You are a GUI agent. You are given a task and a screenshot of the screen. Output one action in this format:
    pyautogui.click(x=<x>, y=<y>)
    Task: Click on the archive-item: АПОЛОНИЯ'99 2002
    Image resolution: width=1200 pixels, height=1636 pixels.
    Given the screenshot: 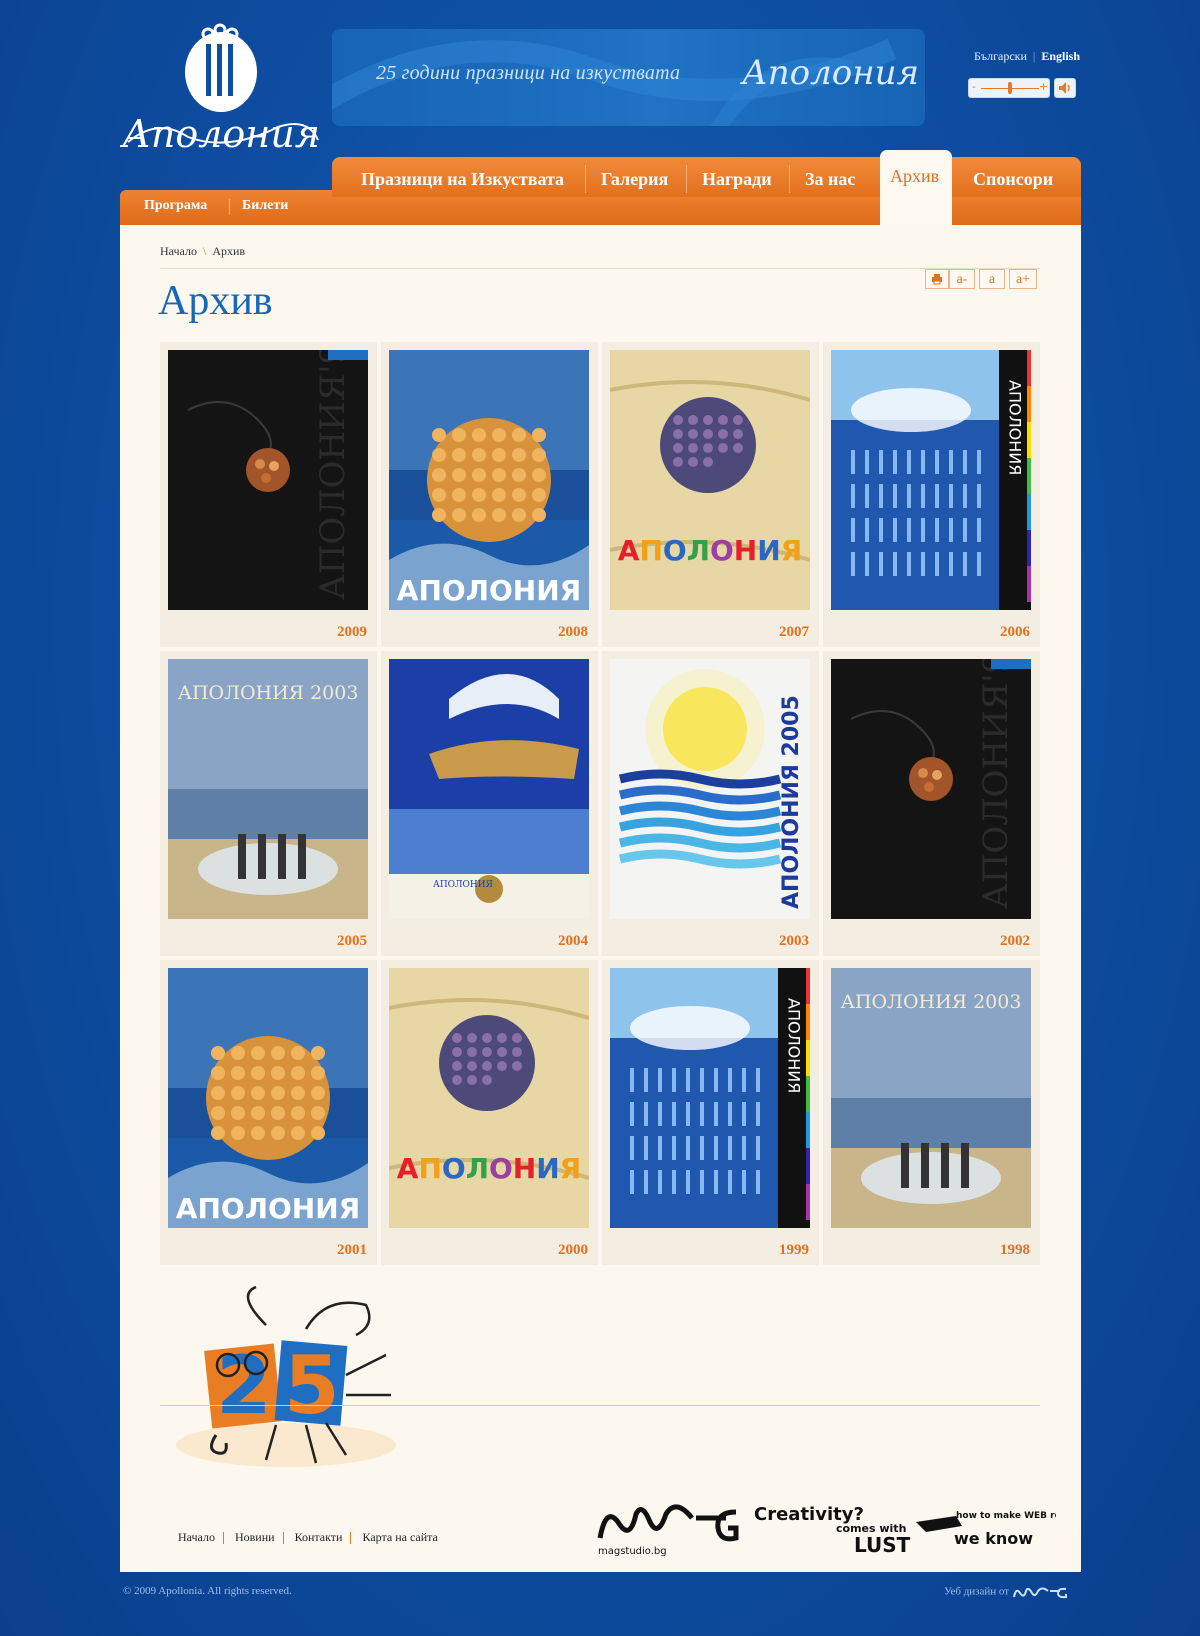 What is the action you would take?
    pyautogui.click(x=931, y=803)
    